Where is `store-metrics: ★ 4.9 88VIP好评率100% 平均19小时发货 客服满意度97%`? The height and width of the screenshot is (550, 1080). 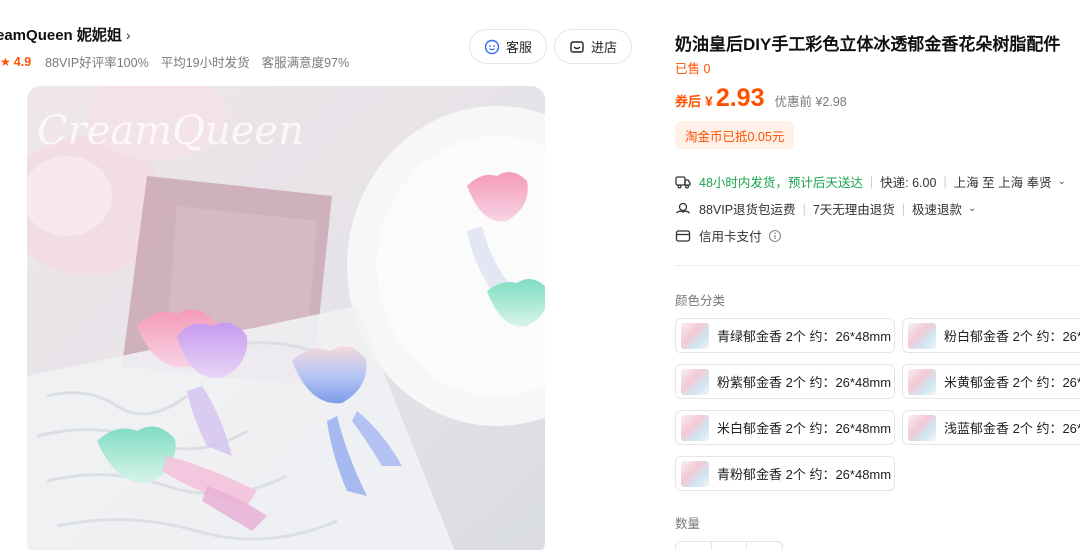 store-metrics: ★ 4.9 88VIP好评率100% 平均19小时发货 客服满意度97% is located at coordinates (180, 61).